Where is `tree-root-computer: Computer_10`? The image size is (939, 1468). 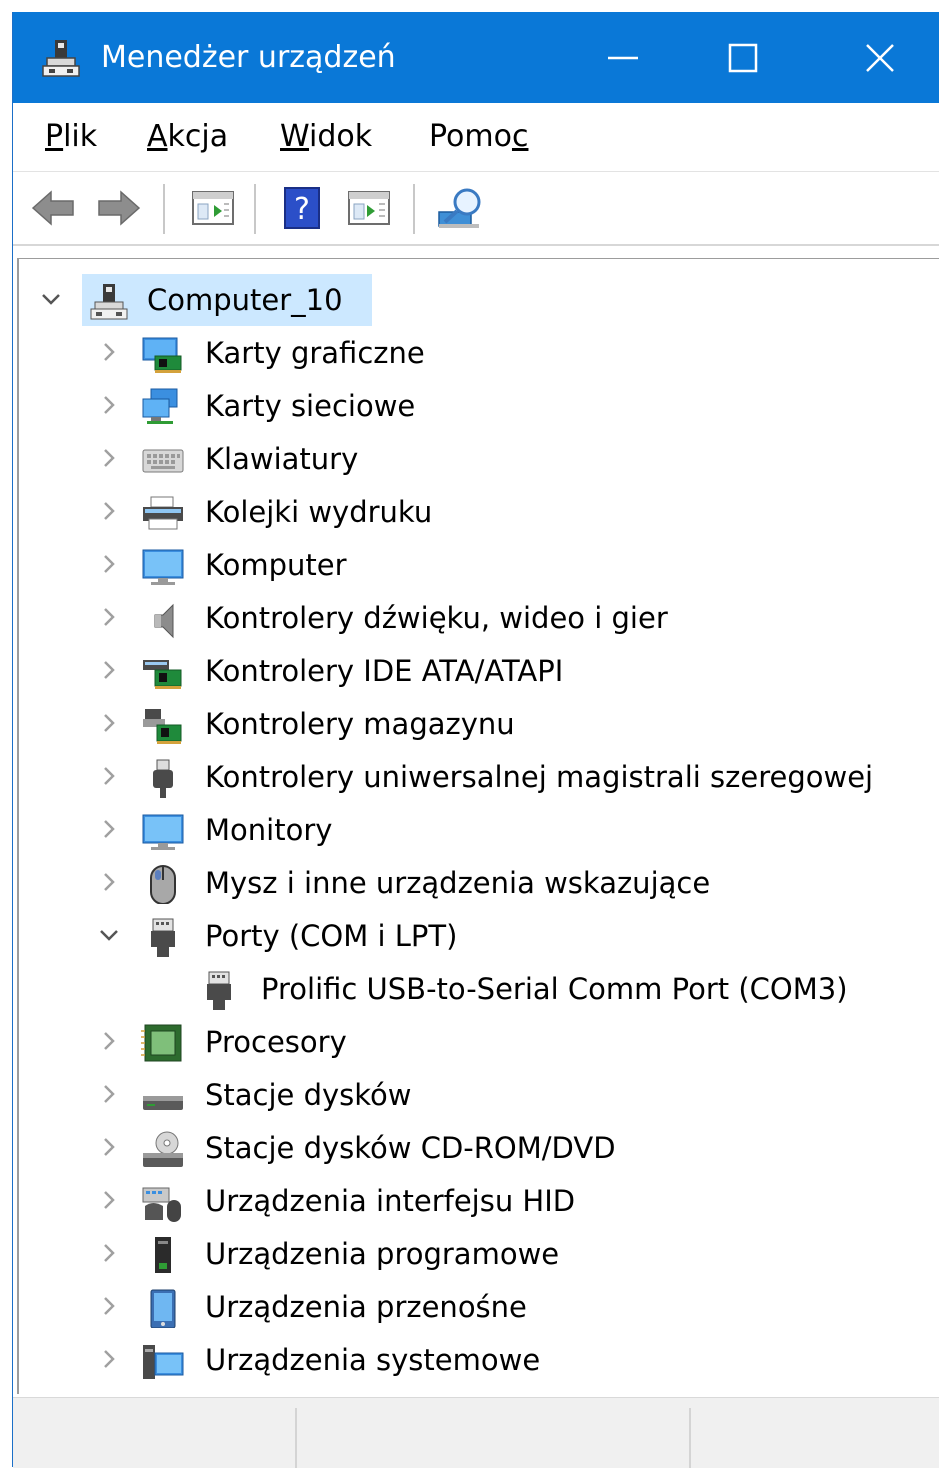
tree-root-computer: Computer_10 is located at coordinates (479, 300).